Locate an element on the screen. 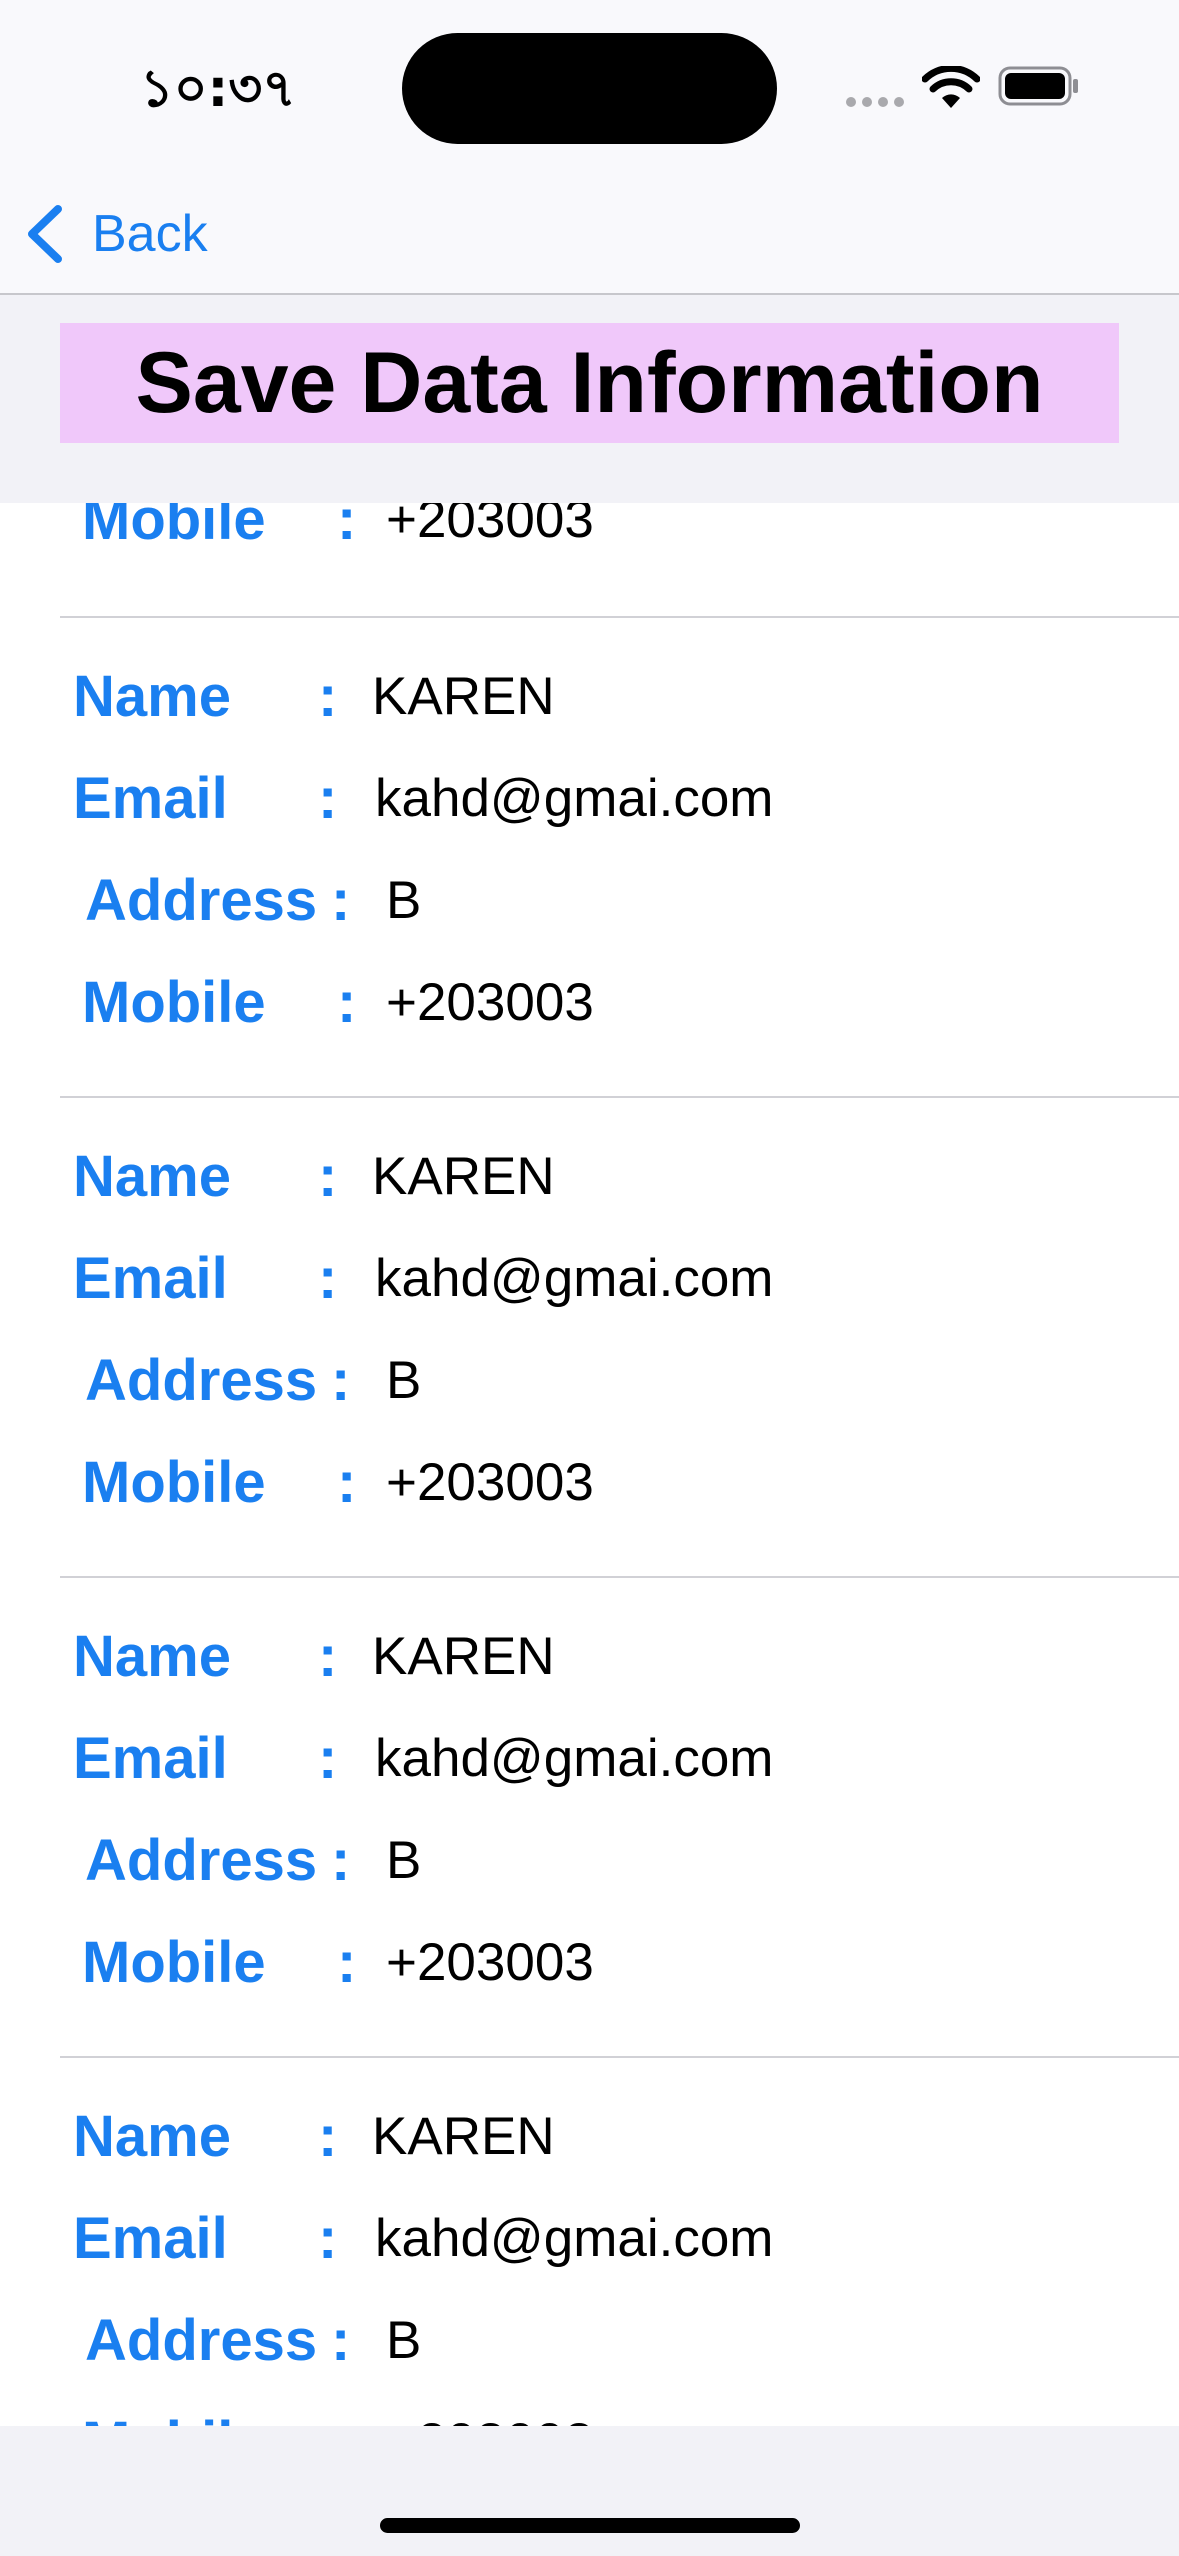  navigation-bar: Back is located at coordinates (589, 235).